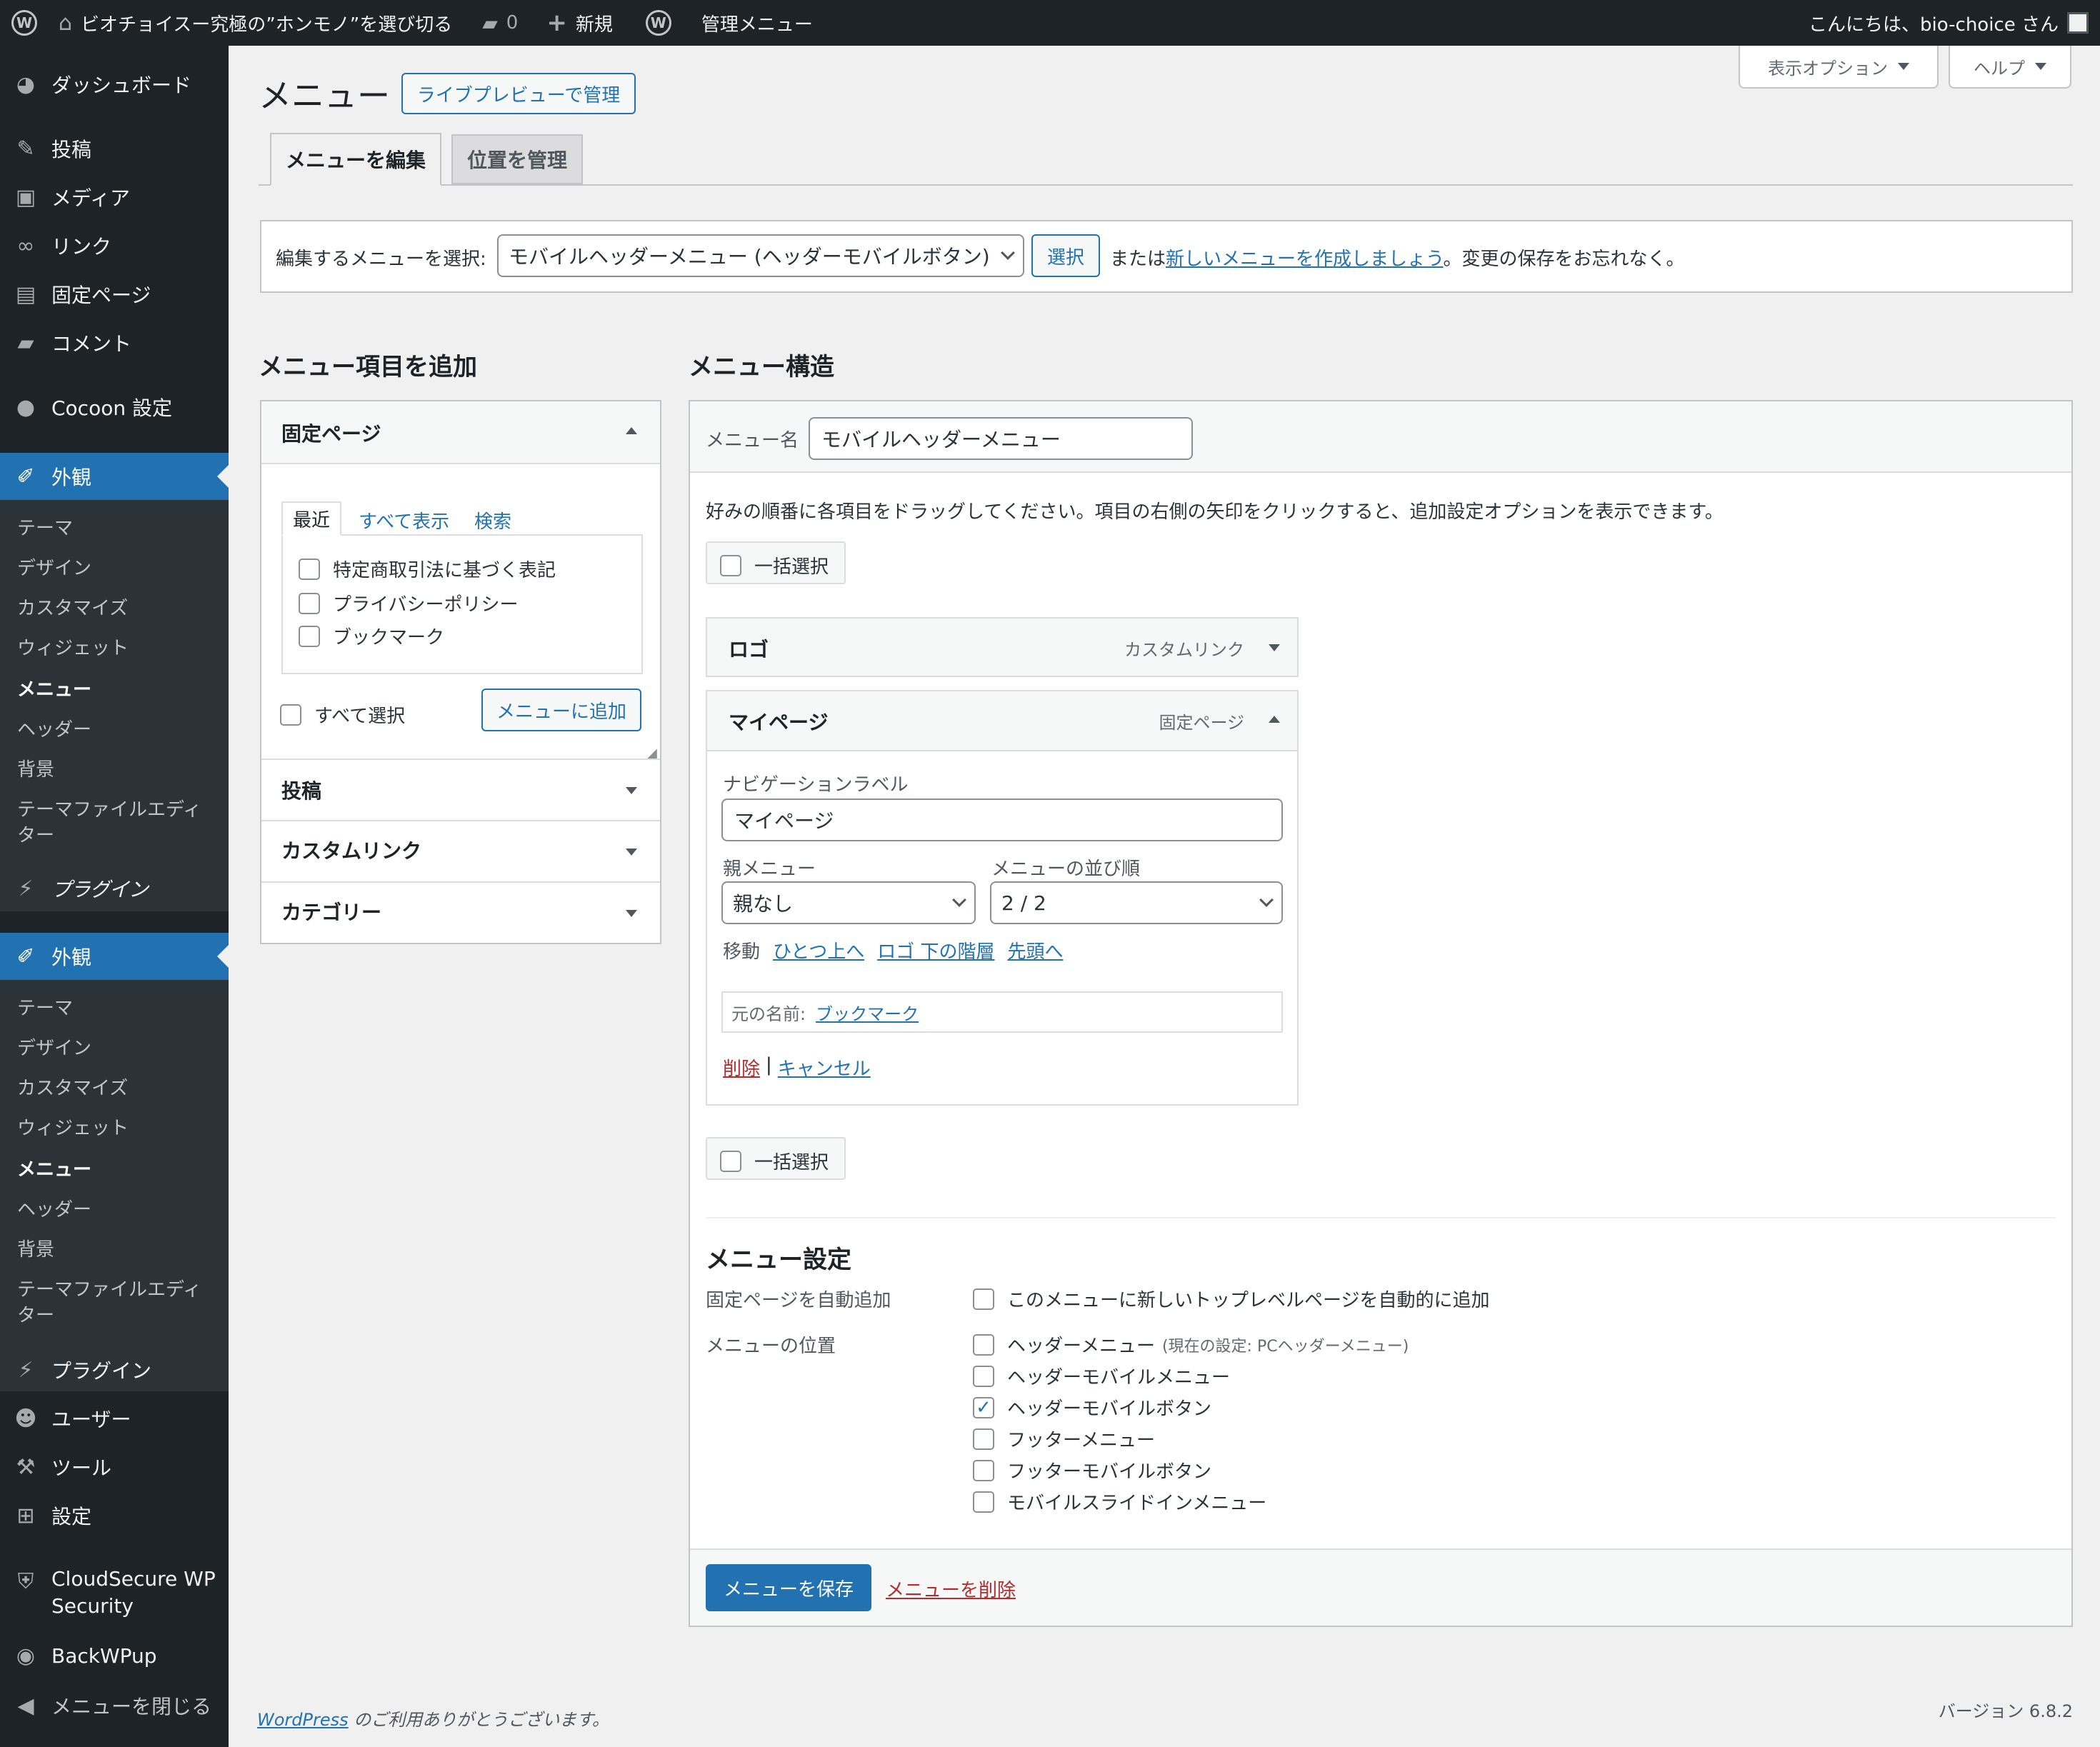 The height and width of the screenshot is (1747, 2100). I want to click on create-new-menu-link: 新しいメニューを作成しましょう, so click(1304, 259).